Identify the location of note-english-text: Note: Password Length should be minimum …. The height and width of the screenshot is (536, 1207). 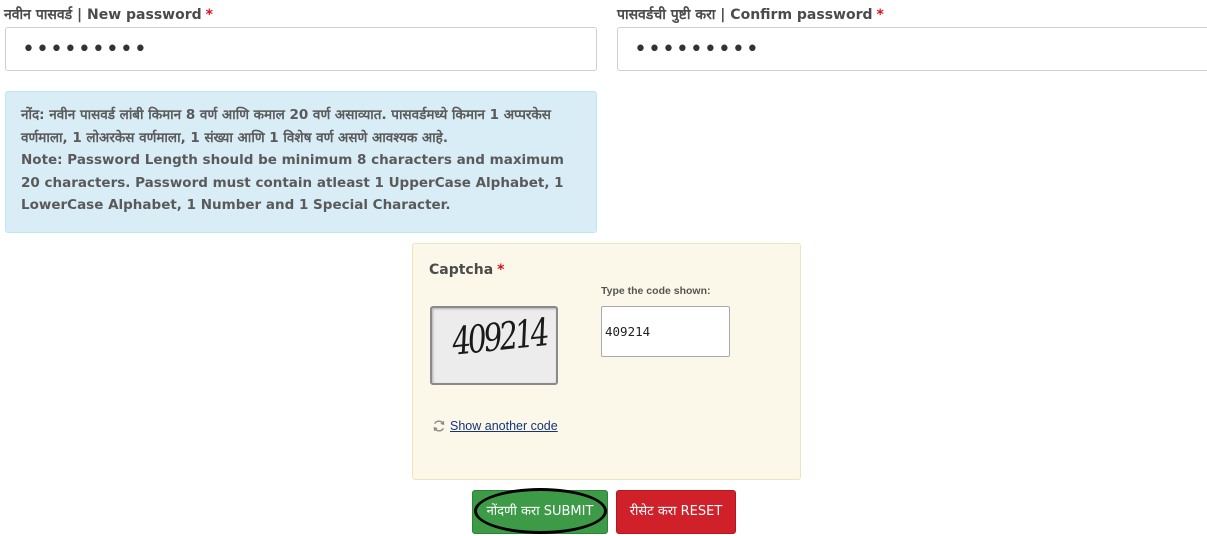
(292, 182).